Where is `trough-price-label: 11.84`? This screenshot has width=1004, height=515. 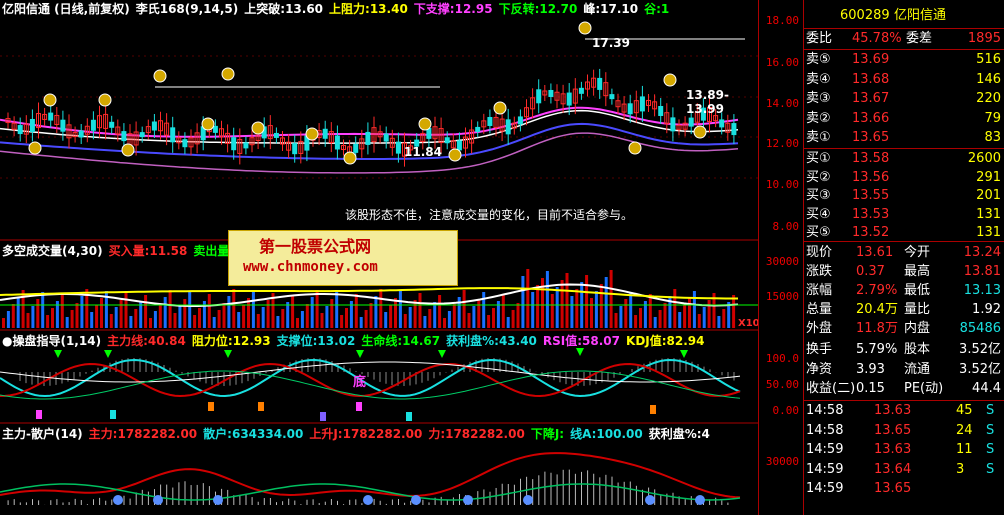
trough-price-label: 11.84 is located at coordinates (423, 152).